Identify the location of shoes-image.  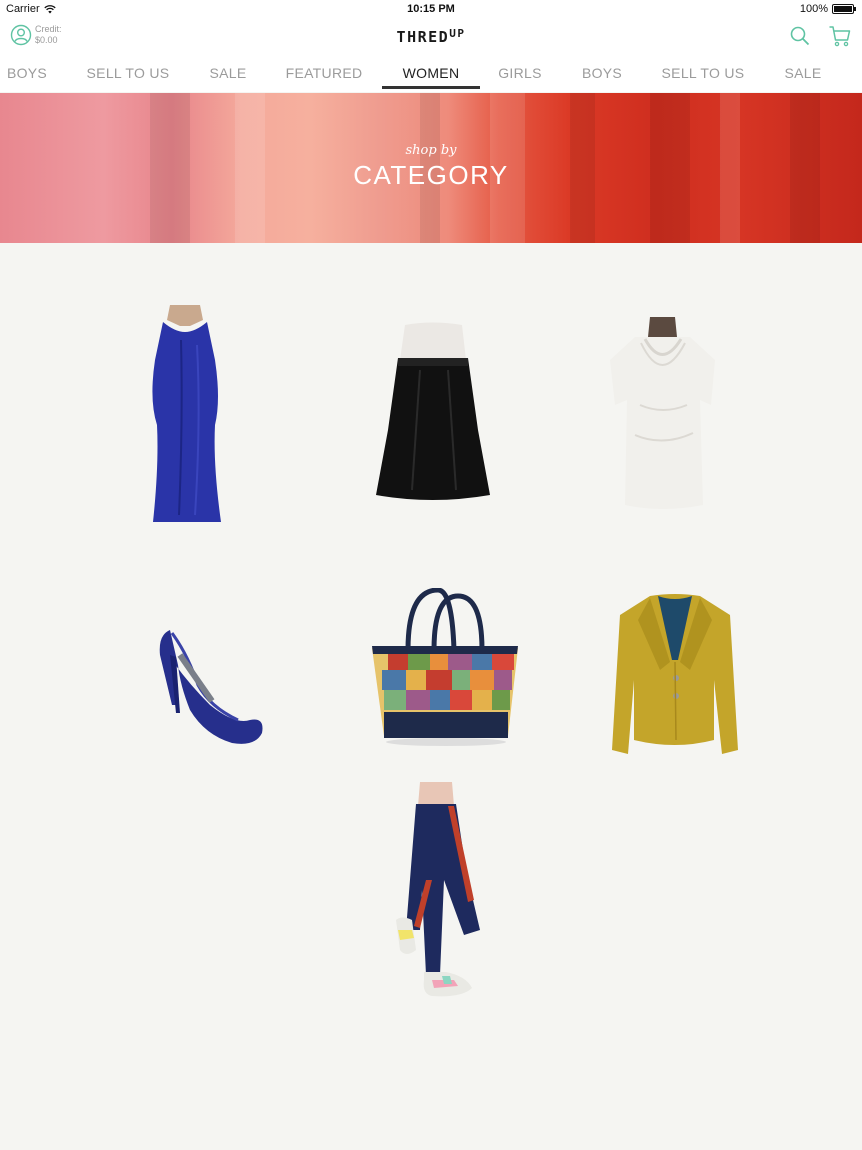
(211, 687).